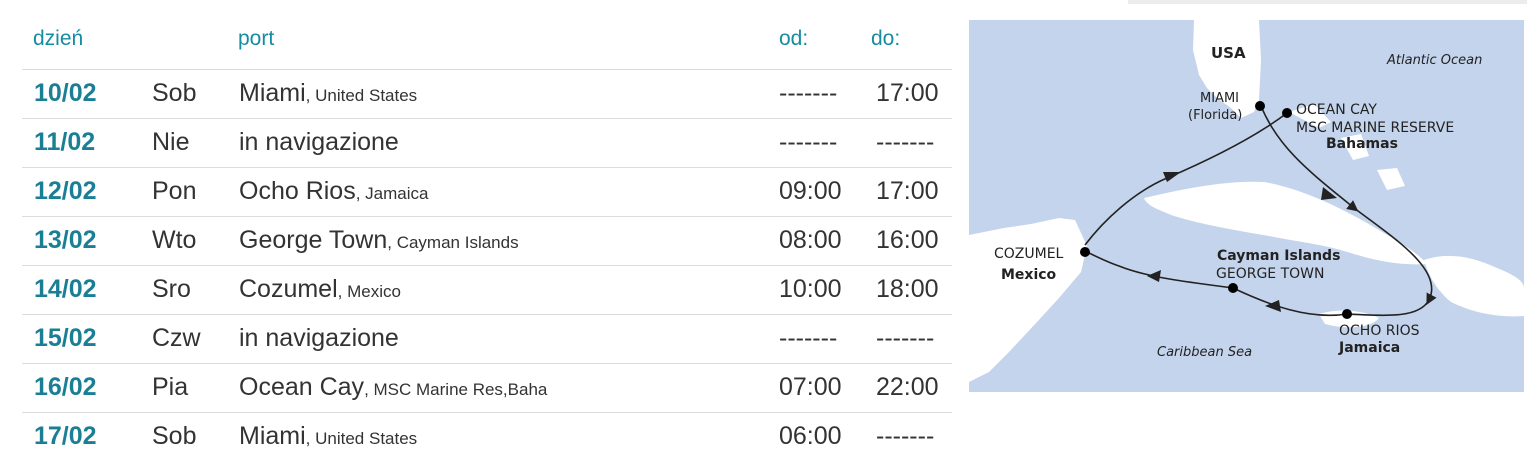 The image size is (1527, 461). I want to click on row-weekday: Czw, so click(176, 338).